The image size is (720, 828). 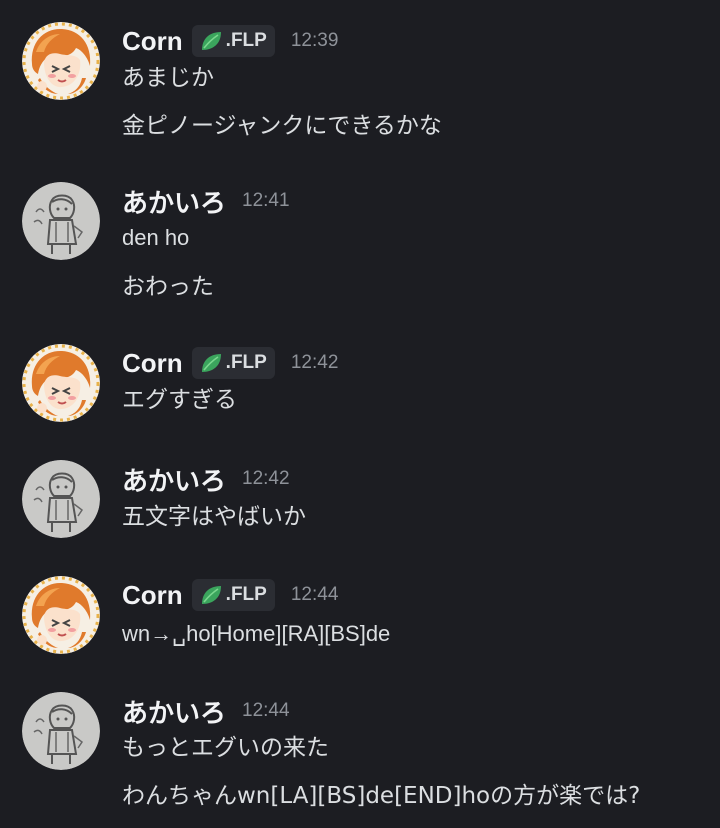 I want to click on message-text: wn→␣ho[Home][RA][BS]de, so click(x=256, y=633).